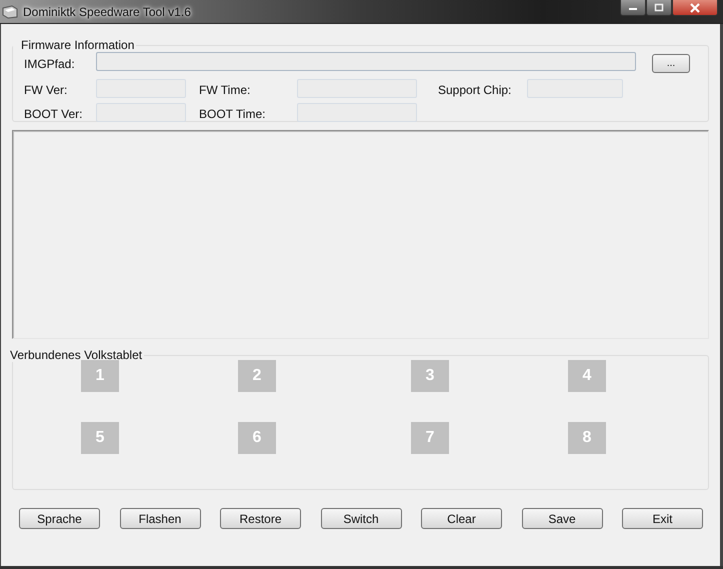  What do you see at coordinates (107, 11) in the screenshot?
I see `window-title: Dominiktk Speedware Tool v1.6` at bounding box center [107, 11].